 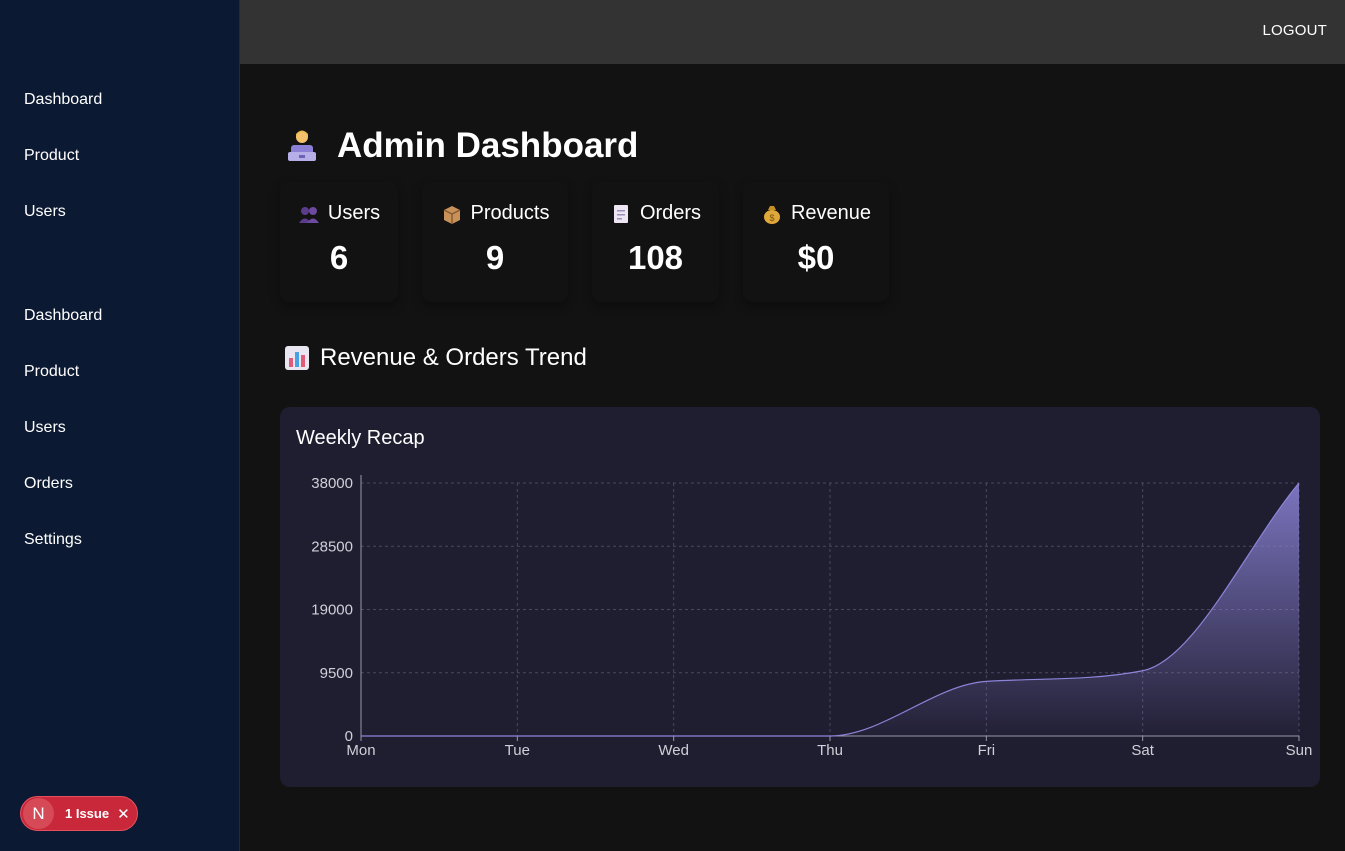 I want to click on issue-count-label: 1 Issue, so click(x=87, y=813).